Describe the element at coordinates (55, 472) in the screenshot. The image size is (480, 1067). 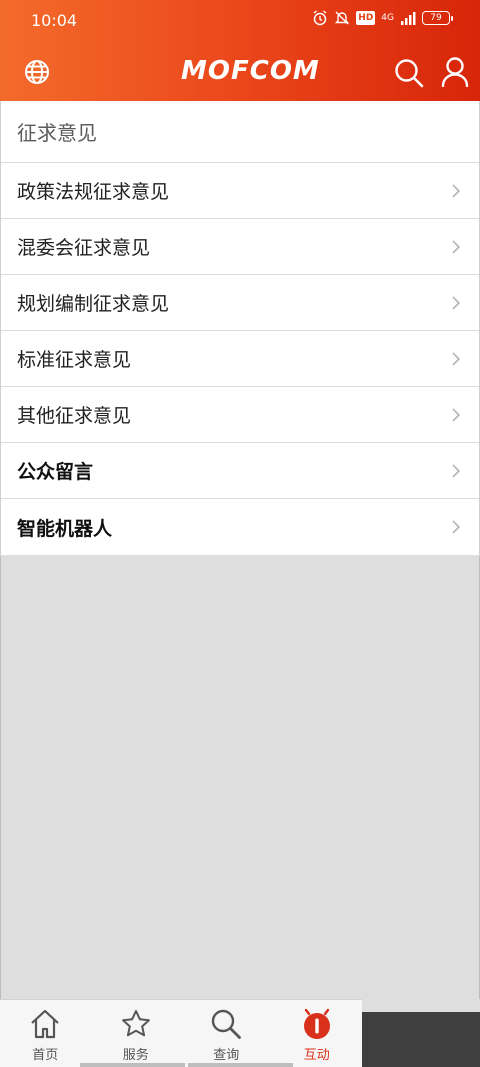
I see `list-item-label: 公众留言` at that location.